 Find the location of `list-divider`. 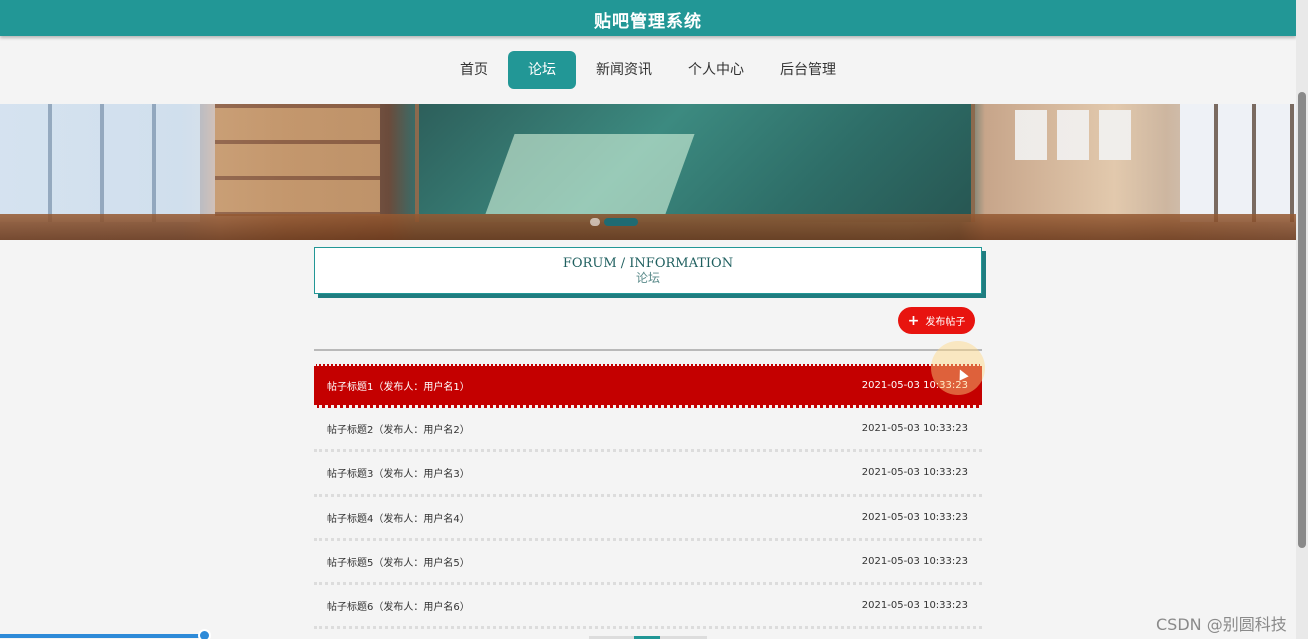

list-divider is located at coordinates (648, 350).